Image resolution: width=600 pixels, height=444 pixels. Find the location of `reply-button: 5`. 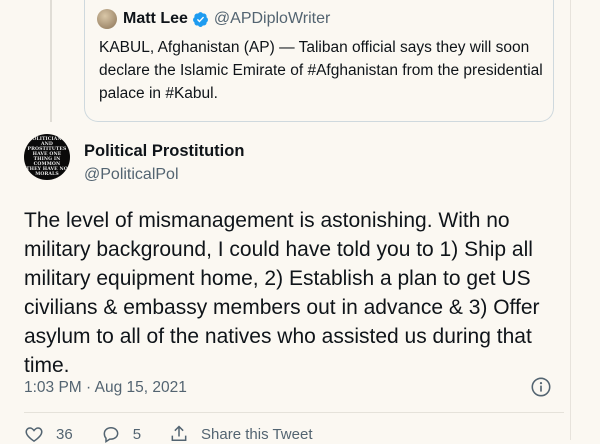

reply-button: 5 is located at coordinates (121, 434).